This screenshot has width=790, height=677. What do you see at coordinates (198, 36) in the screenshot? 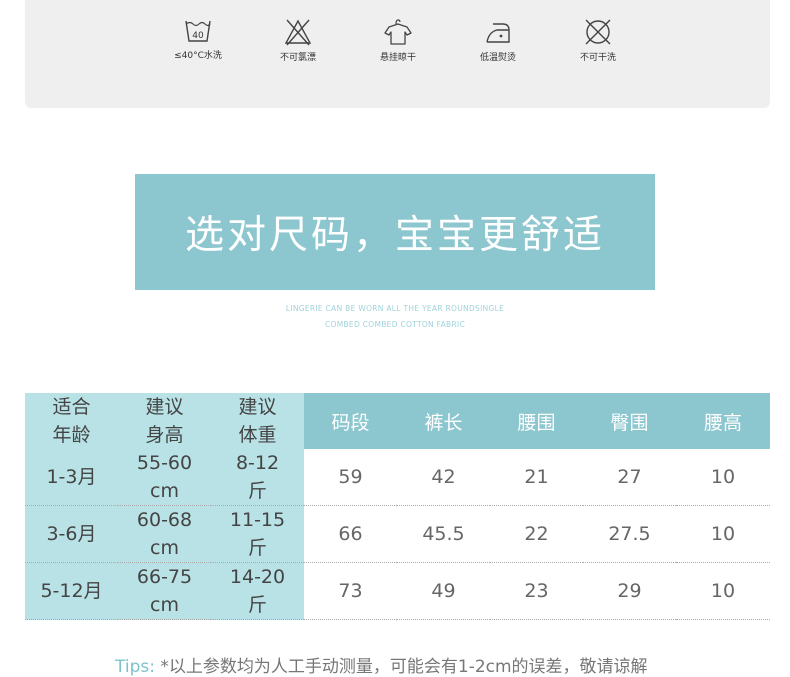
I see `wash-temp: 40` at bounding box center [198, 36].